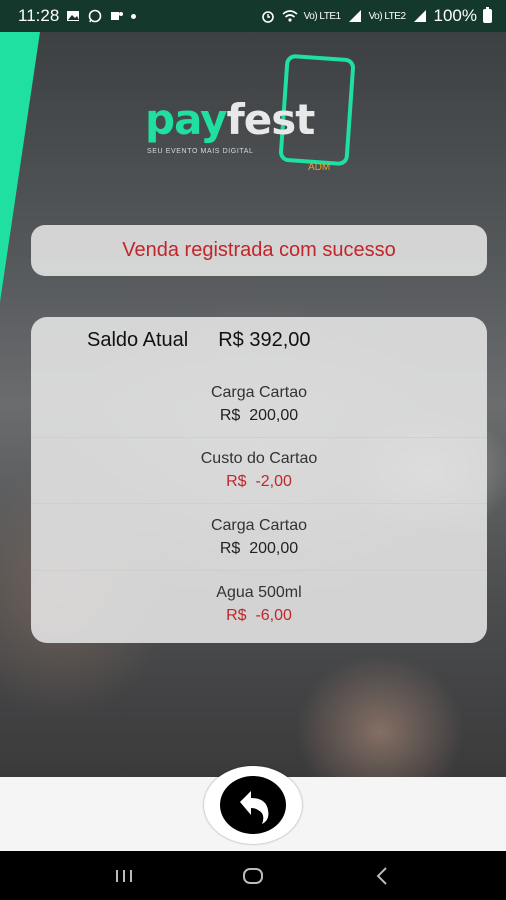 Image resolution: width=506 pixels, height=900 pixels. Describe the element at coordinates (455, 15) in the screenshot. I see `battery-percent: 100%` at that location.